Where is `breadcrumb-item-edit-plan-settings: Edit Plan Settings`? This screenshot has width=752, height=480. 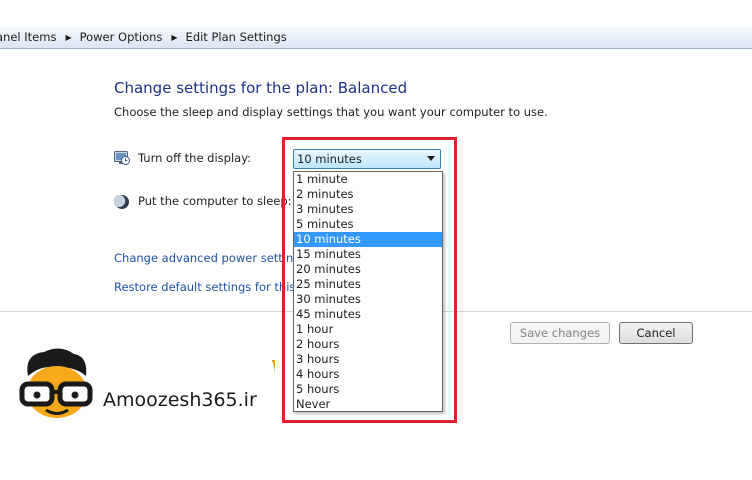 breadcrumb-item-edit-plan-settings: Edit Plan Settings is located at coordinates (236, 37).